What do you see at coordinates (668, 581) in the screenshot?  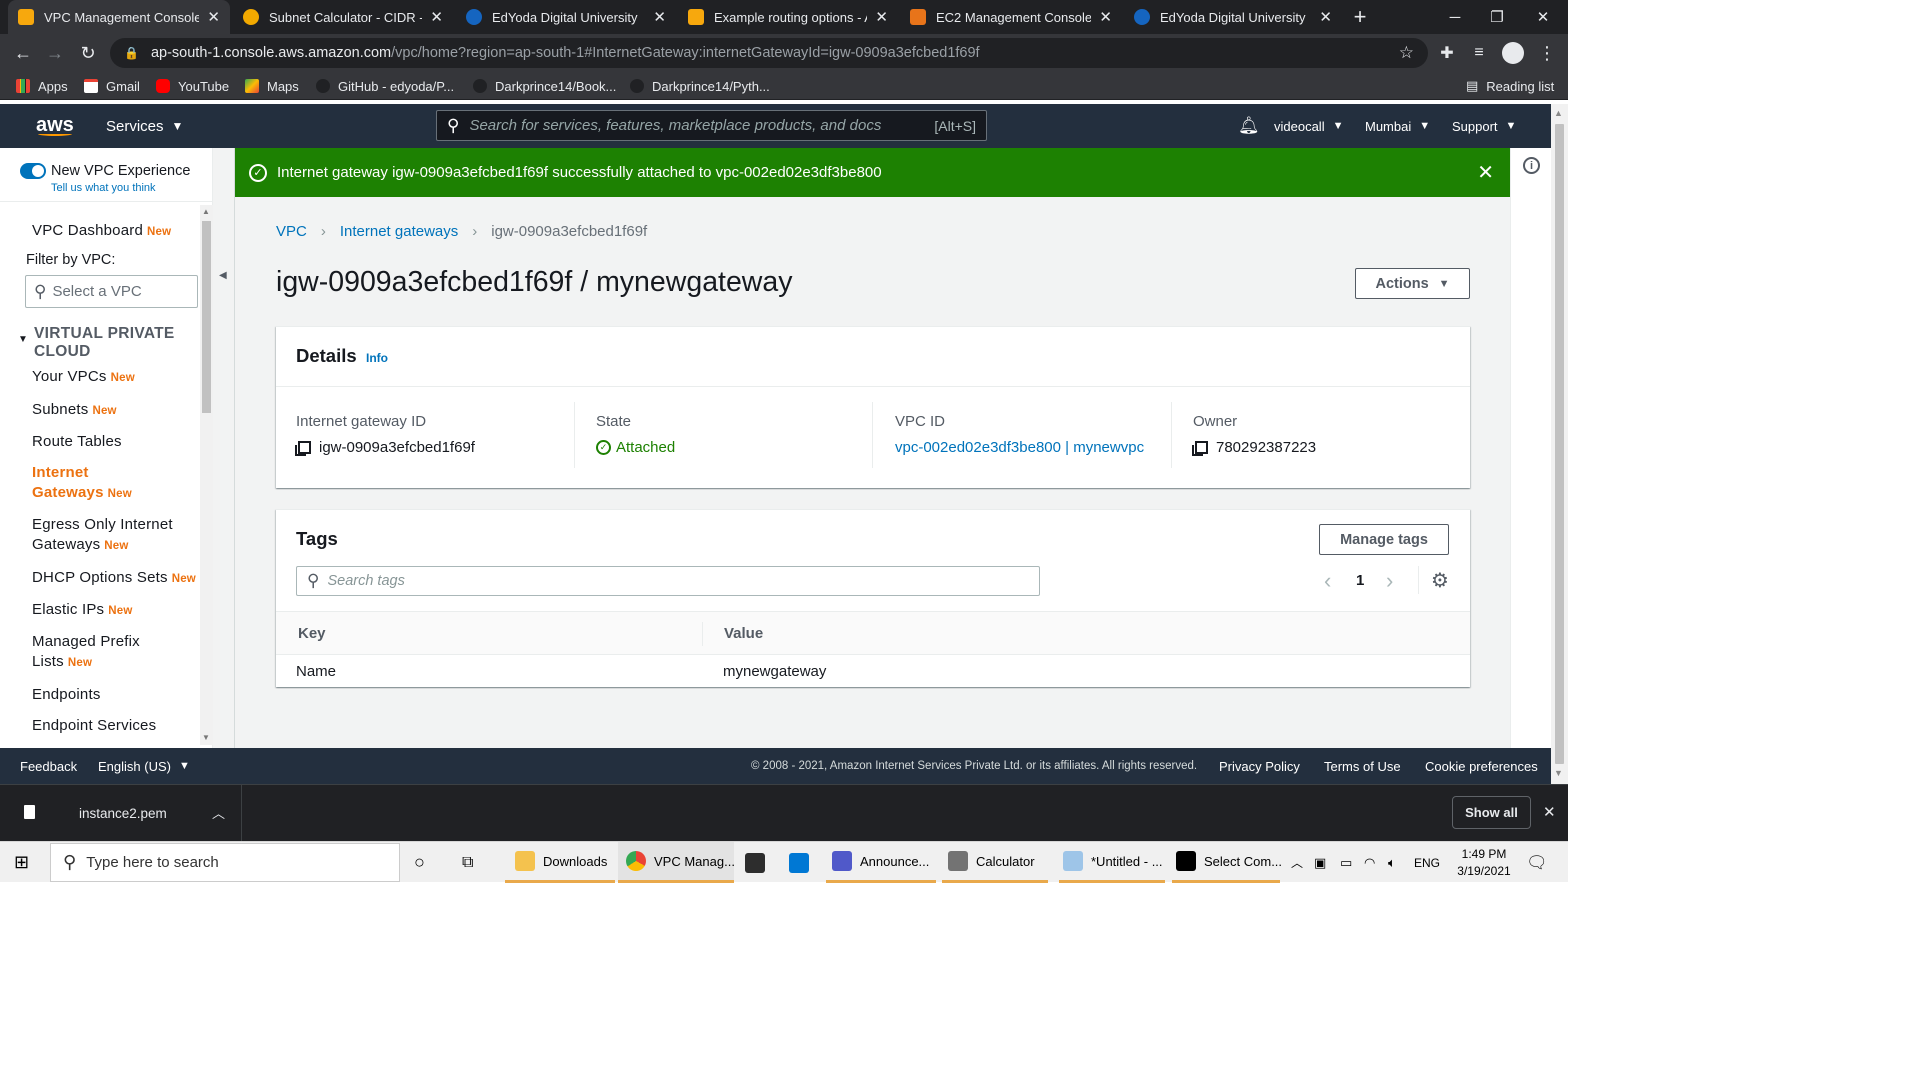 I see `search-tags-input: ⚲ Search tags` at bounding box center [668, 581].